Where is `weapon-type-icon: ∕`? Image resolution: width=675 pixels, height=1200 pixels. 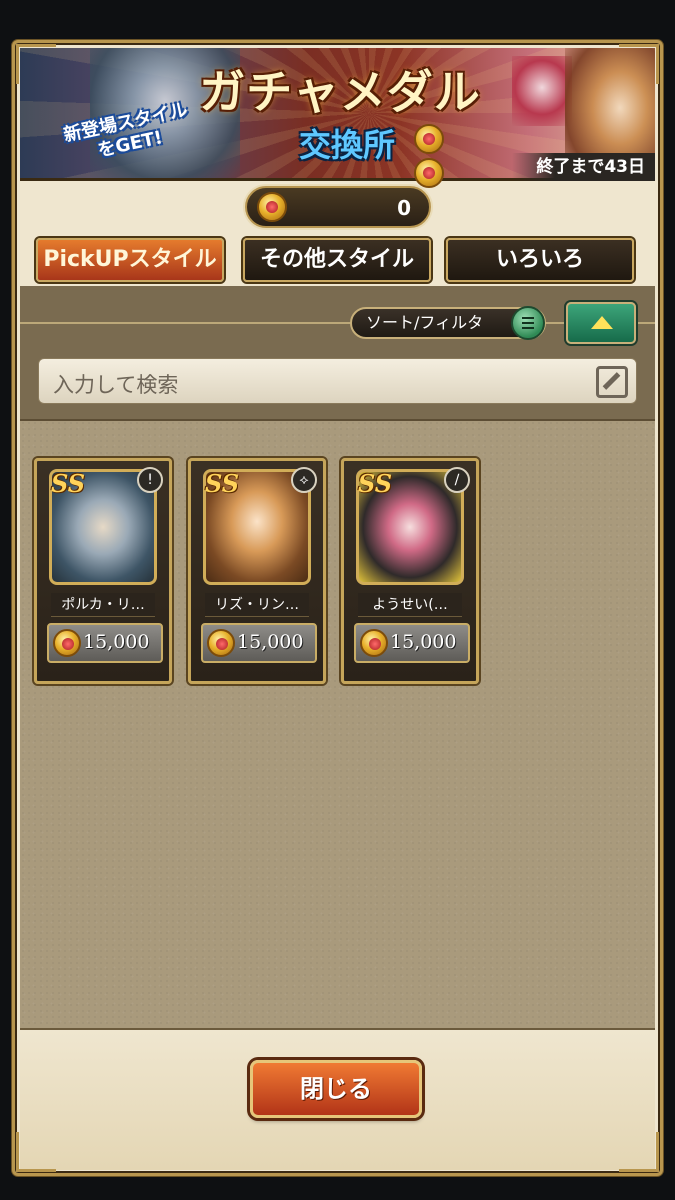 weapon-type-icon: ∕ is located at coordinates (457, 480).